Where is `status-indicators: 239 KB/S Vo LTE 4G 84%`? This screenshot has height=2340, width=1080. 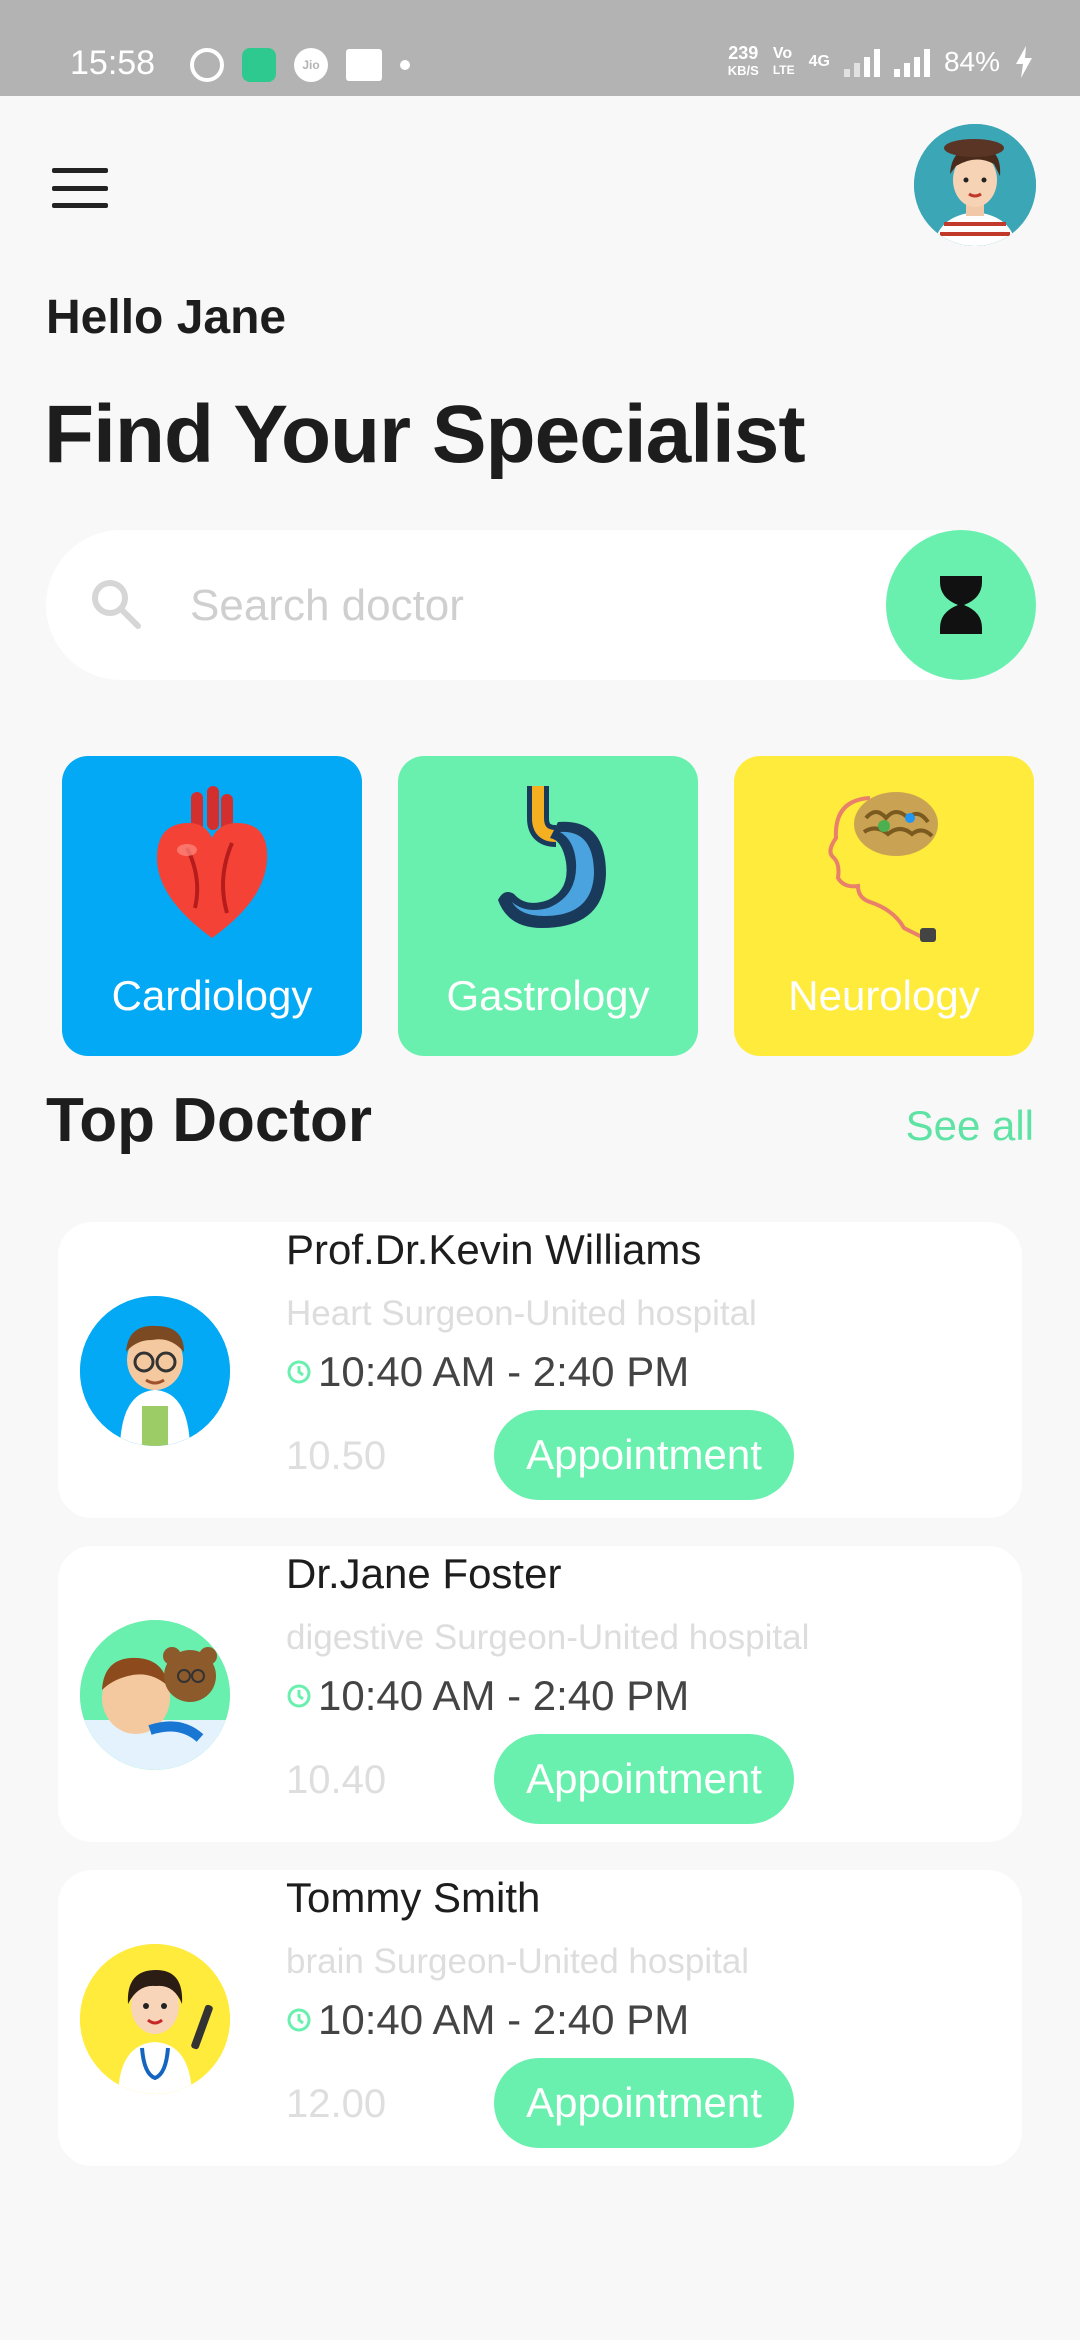
status-indicators: 239 KB/S Vo LTE 4G 84% is located at coordinates (881, 62).